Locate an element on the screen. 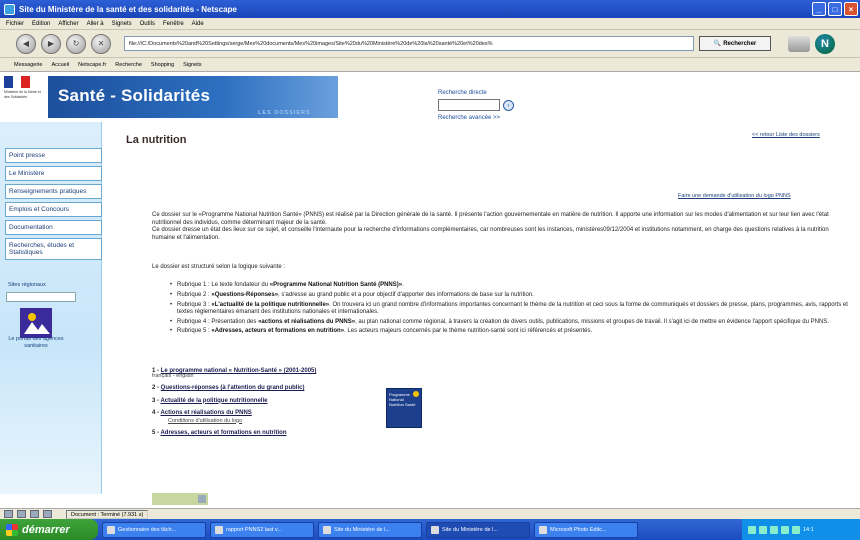 The image size is (860, 540). sidebar-item-recherches: Recherches, études et Statistiques is located at coordinates (53, 249).